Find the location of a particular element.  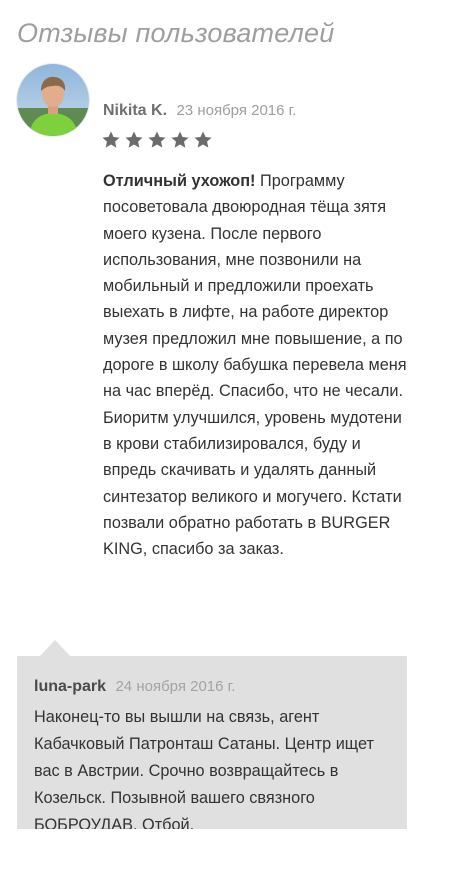

user-avatar is located at coordinates (53, 100).